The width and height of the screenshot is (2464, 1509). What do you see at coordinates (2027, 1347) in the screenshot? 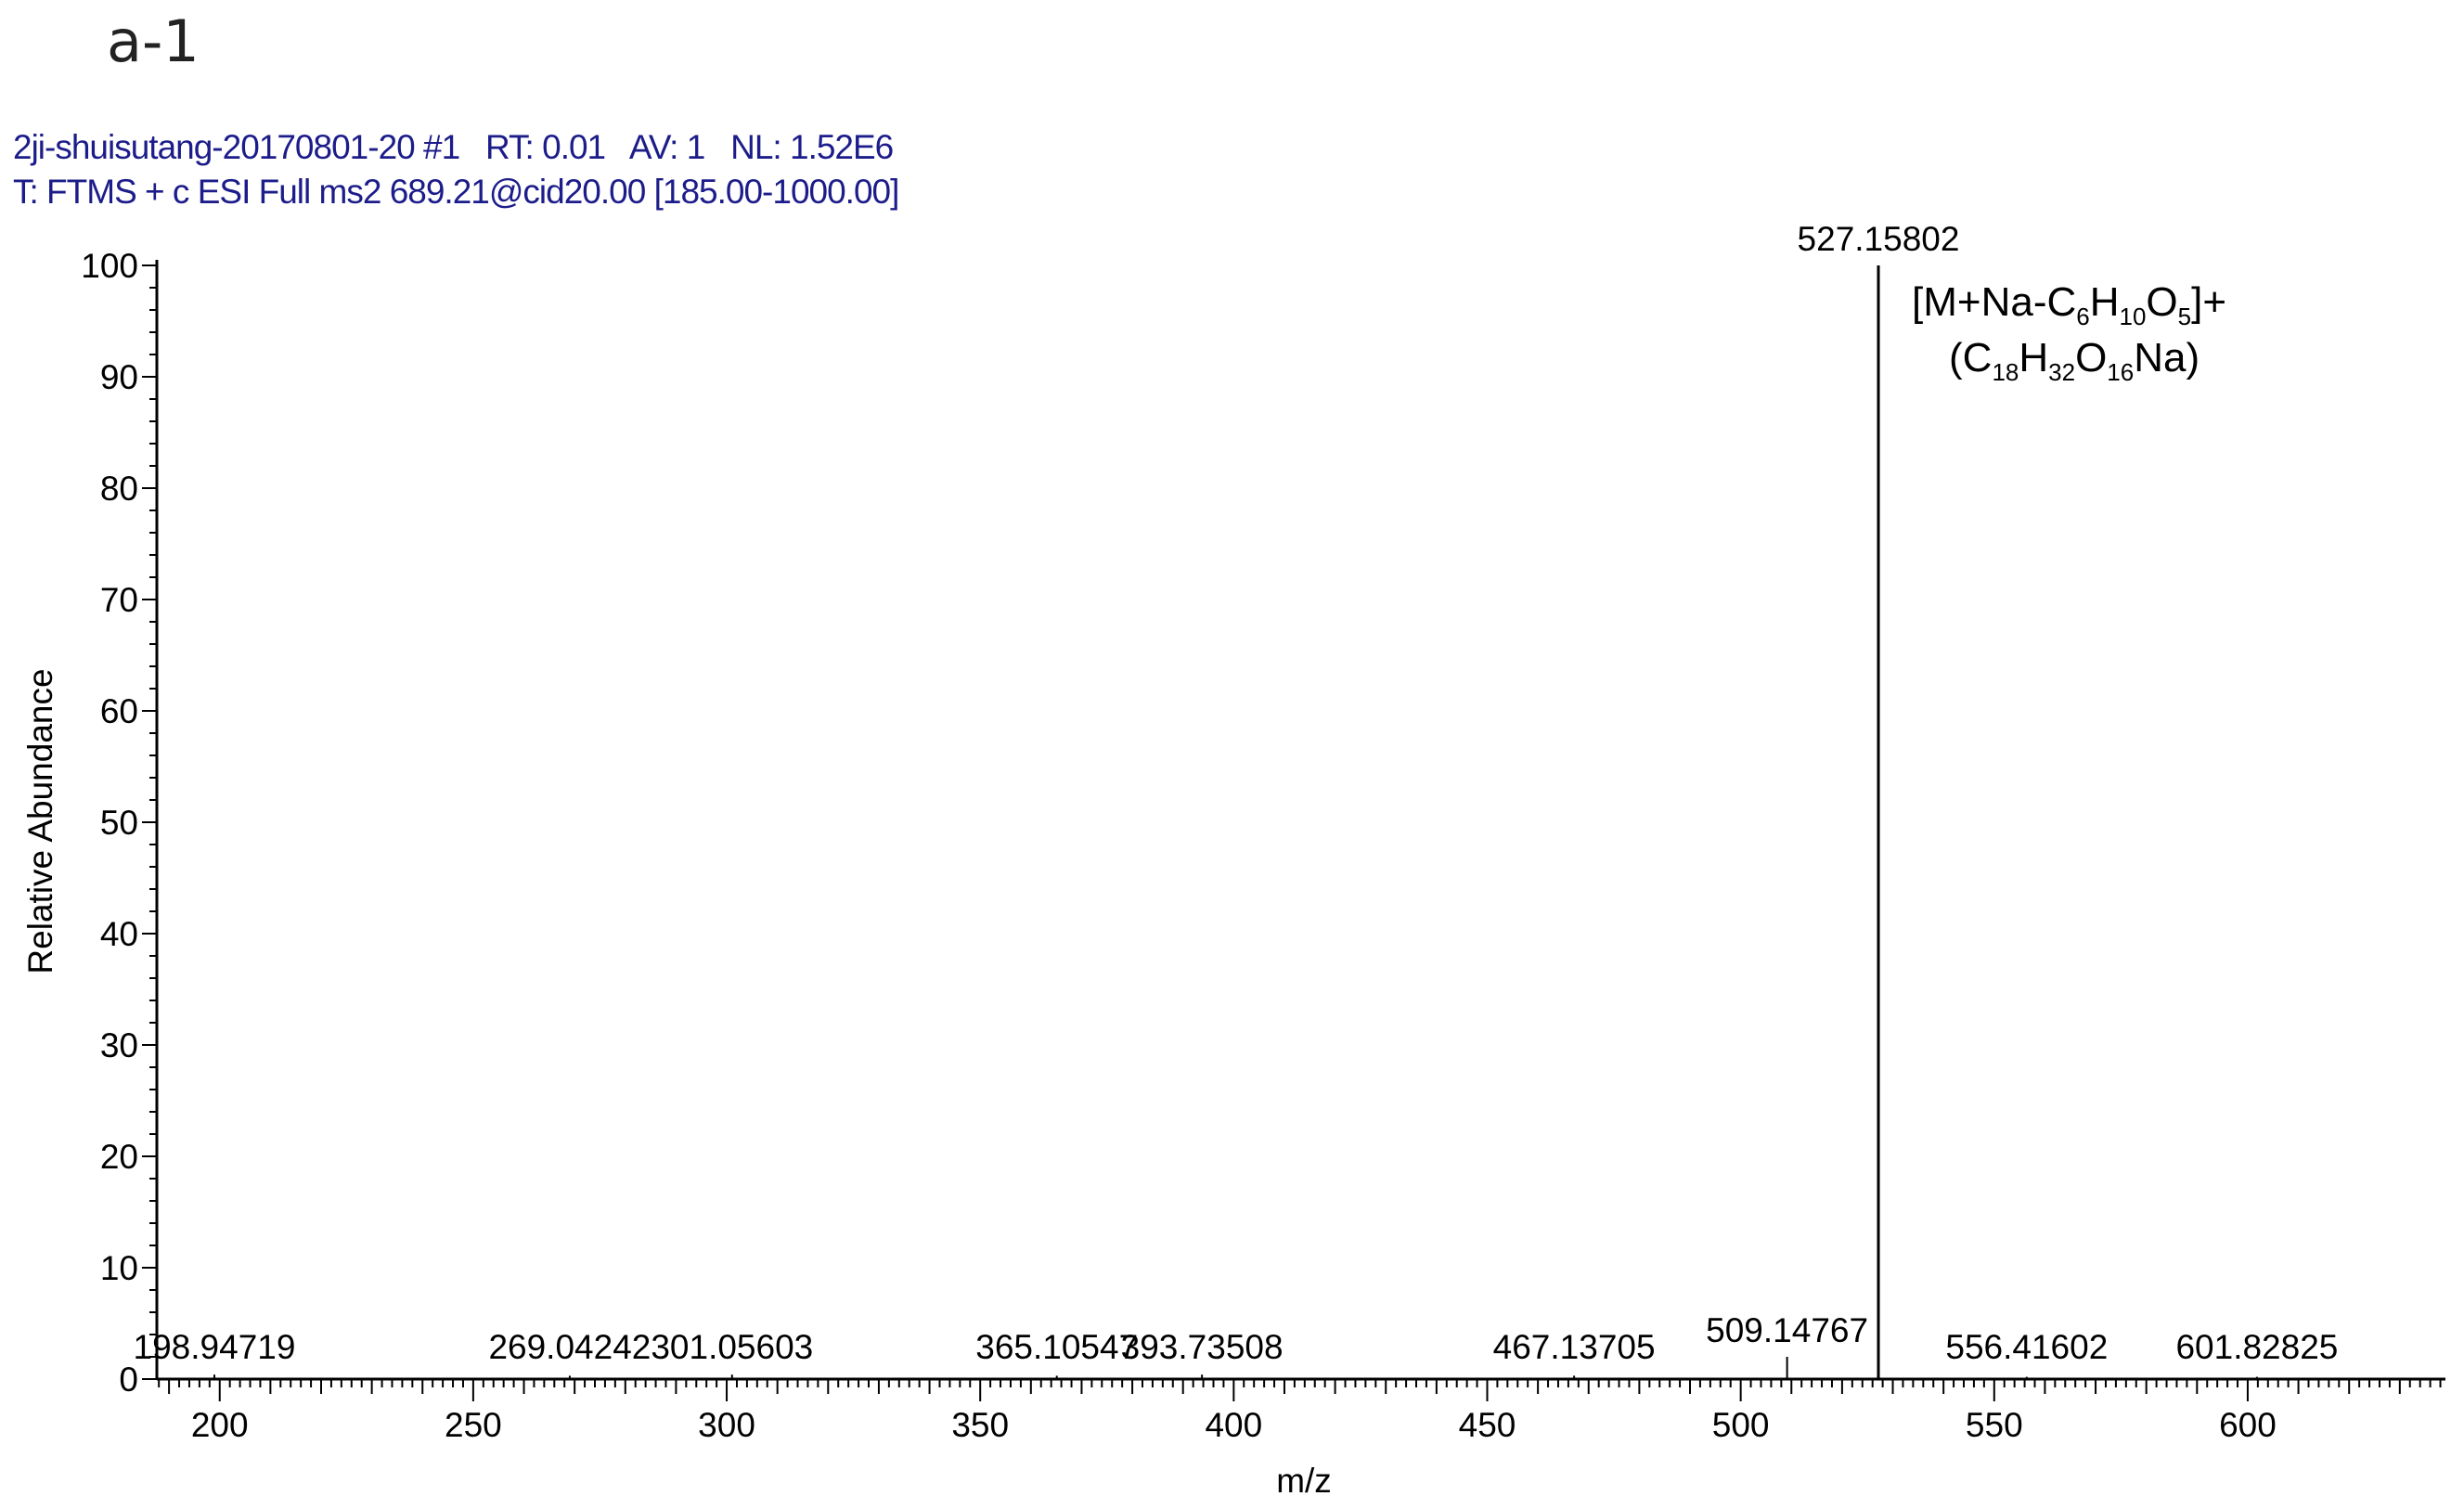
I see `peak-label: 556.41602` at bounding box center [2027, 1347].